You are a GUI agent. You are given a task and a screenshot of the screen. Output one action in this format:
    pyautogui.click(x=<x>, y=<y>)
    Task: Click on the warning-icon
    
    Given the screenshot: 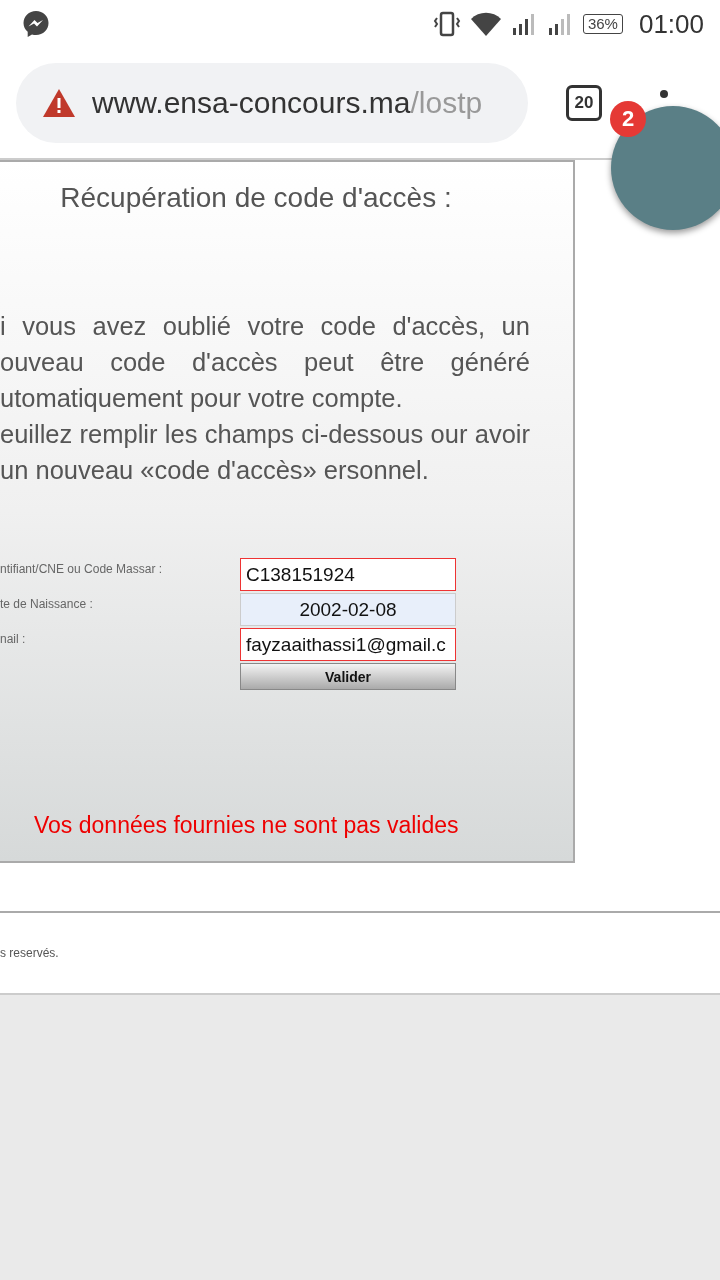 What is the action you would take?
    pyautogui.click(x=59, y=103)
    